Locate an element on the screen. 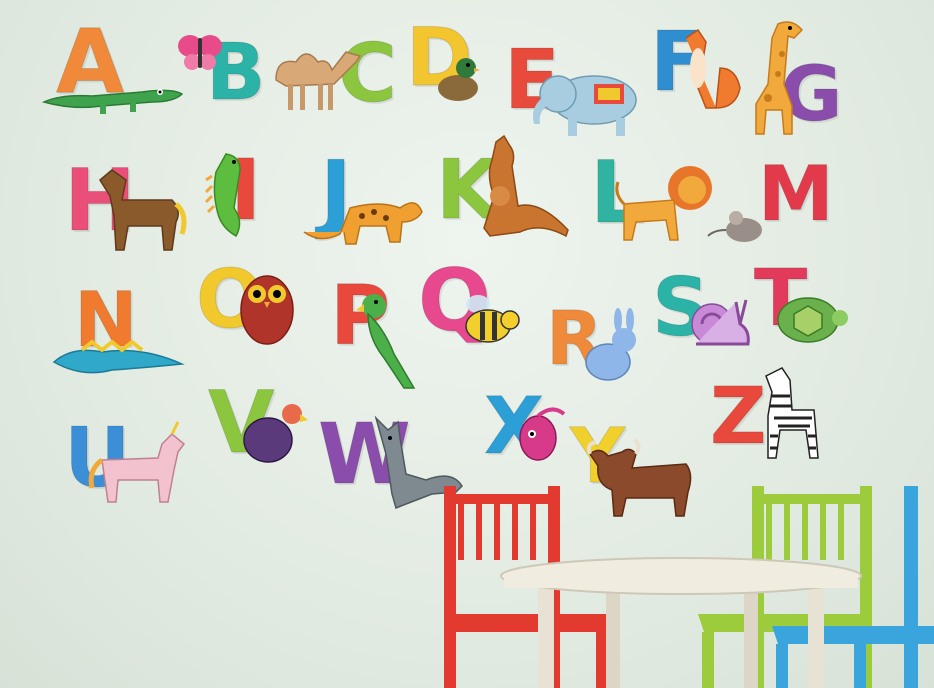 The width and height of the screenshot is (934, 688). horse-icon is located at coordinates (140, 209).